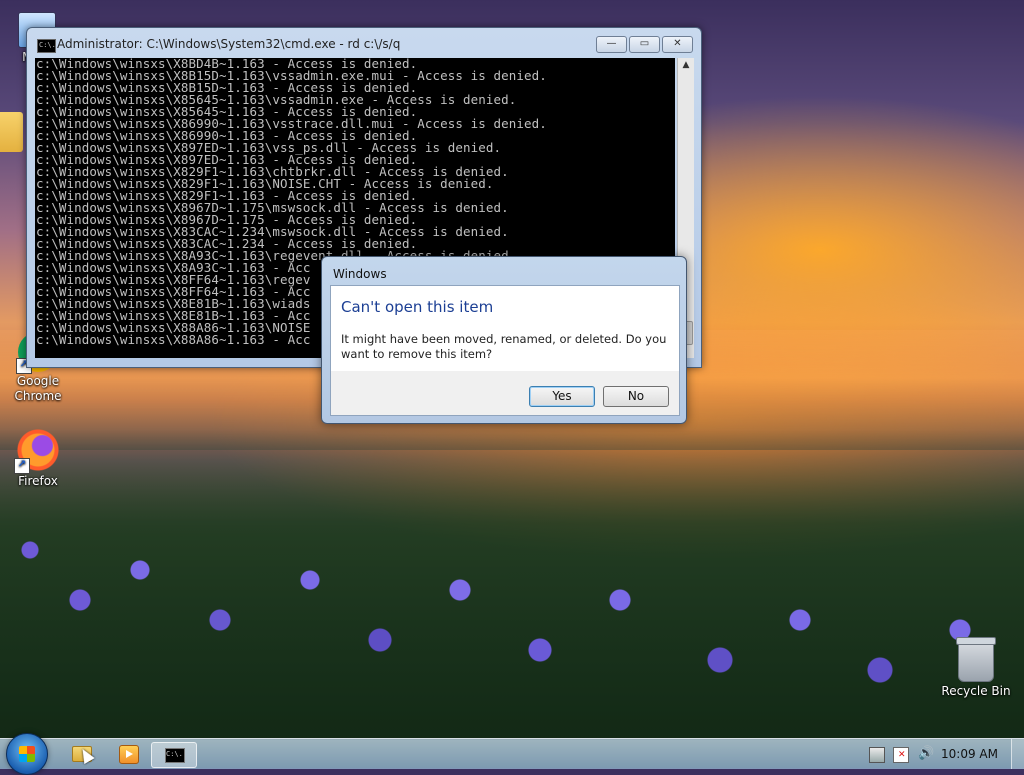 Image resolution: width=1024 pixels, height=775 pixels. What do you see at coordinates (686, 65) in the screenshot?
I see `scroll-up-arrow-icon: ▲` at bounding box center [686, 65].